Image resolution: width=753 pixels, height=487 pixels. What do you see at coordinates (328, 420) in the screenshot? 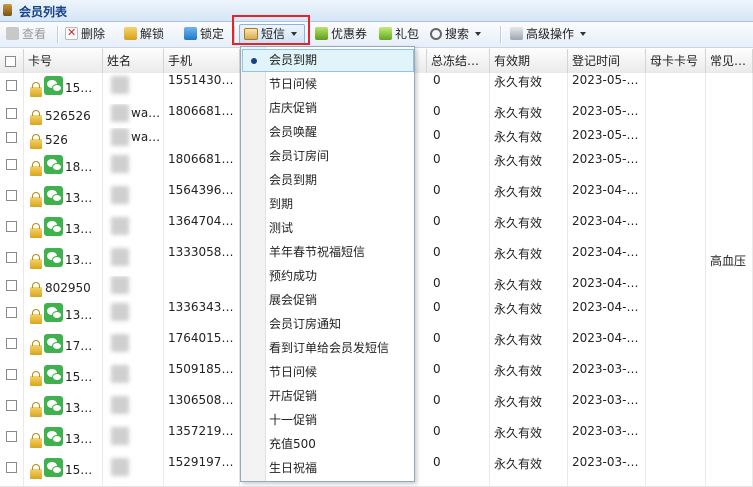
I see `sms-menu-item: 十一促销` at bounding box center [328, 420].